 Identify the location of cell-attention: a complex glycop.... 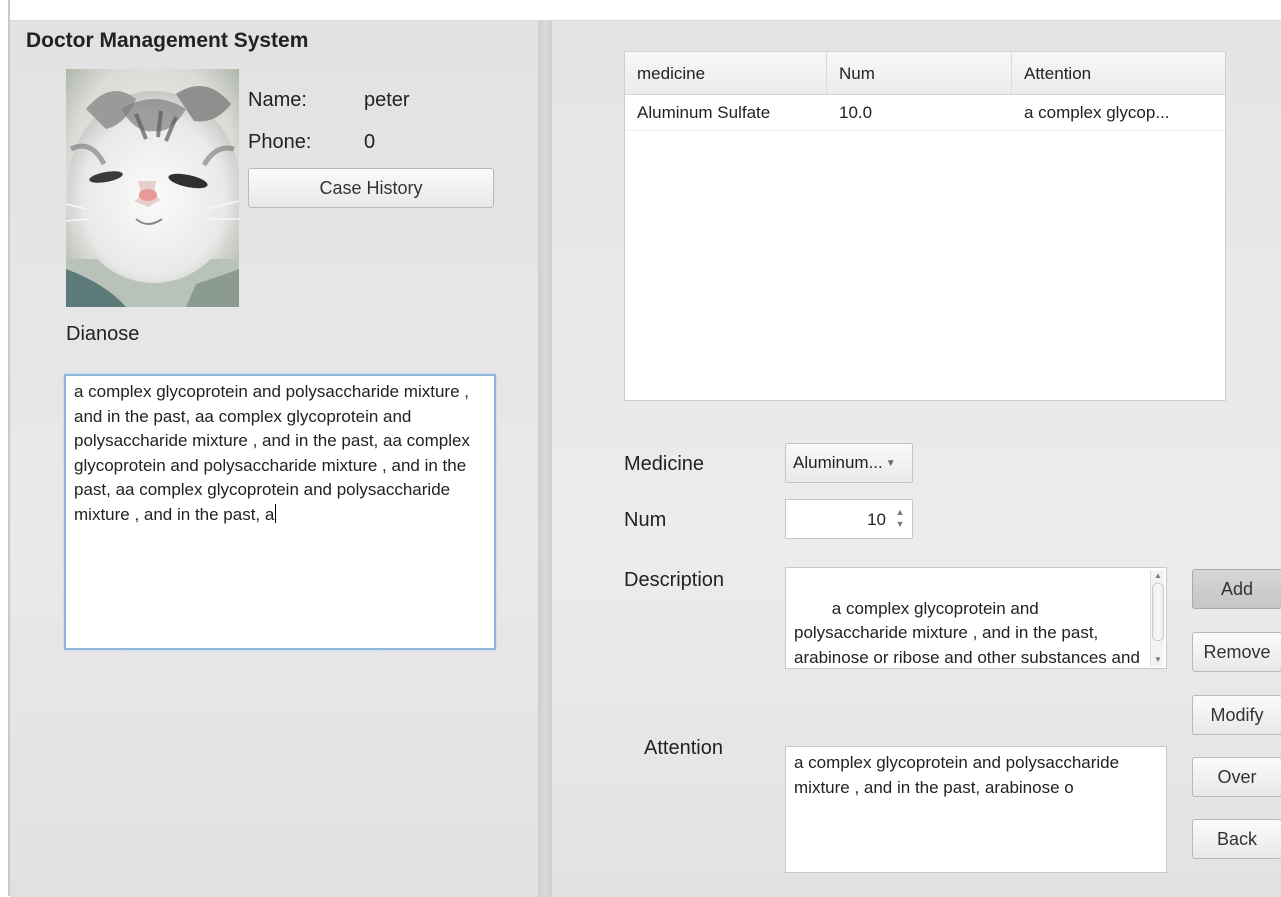
(1097, 112).